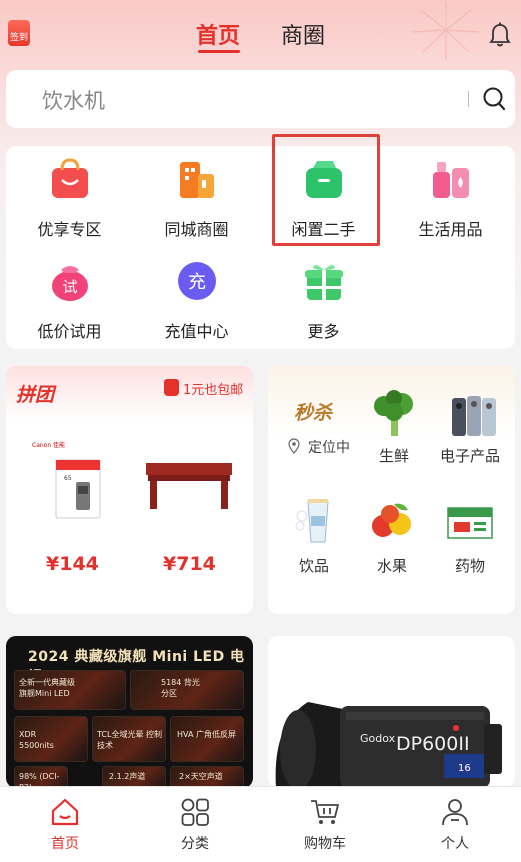 This screenshot has height=862, width=521. I want to click on group-buy-promo: 1元也包邮, so click(213, 390).